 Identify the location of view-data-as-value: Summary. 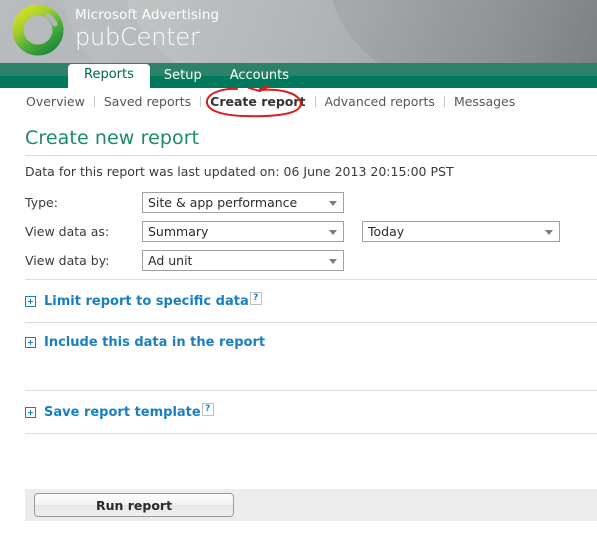
(178, 231).